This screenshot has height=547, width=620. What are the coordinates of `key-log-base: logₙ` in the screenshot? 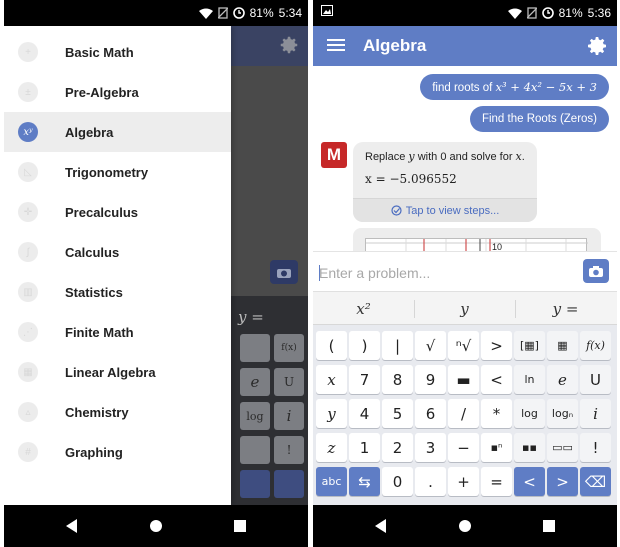 It's located at (562, 413).